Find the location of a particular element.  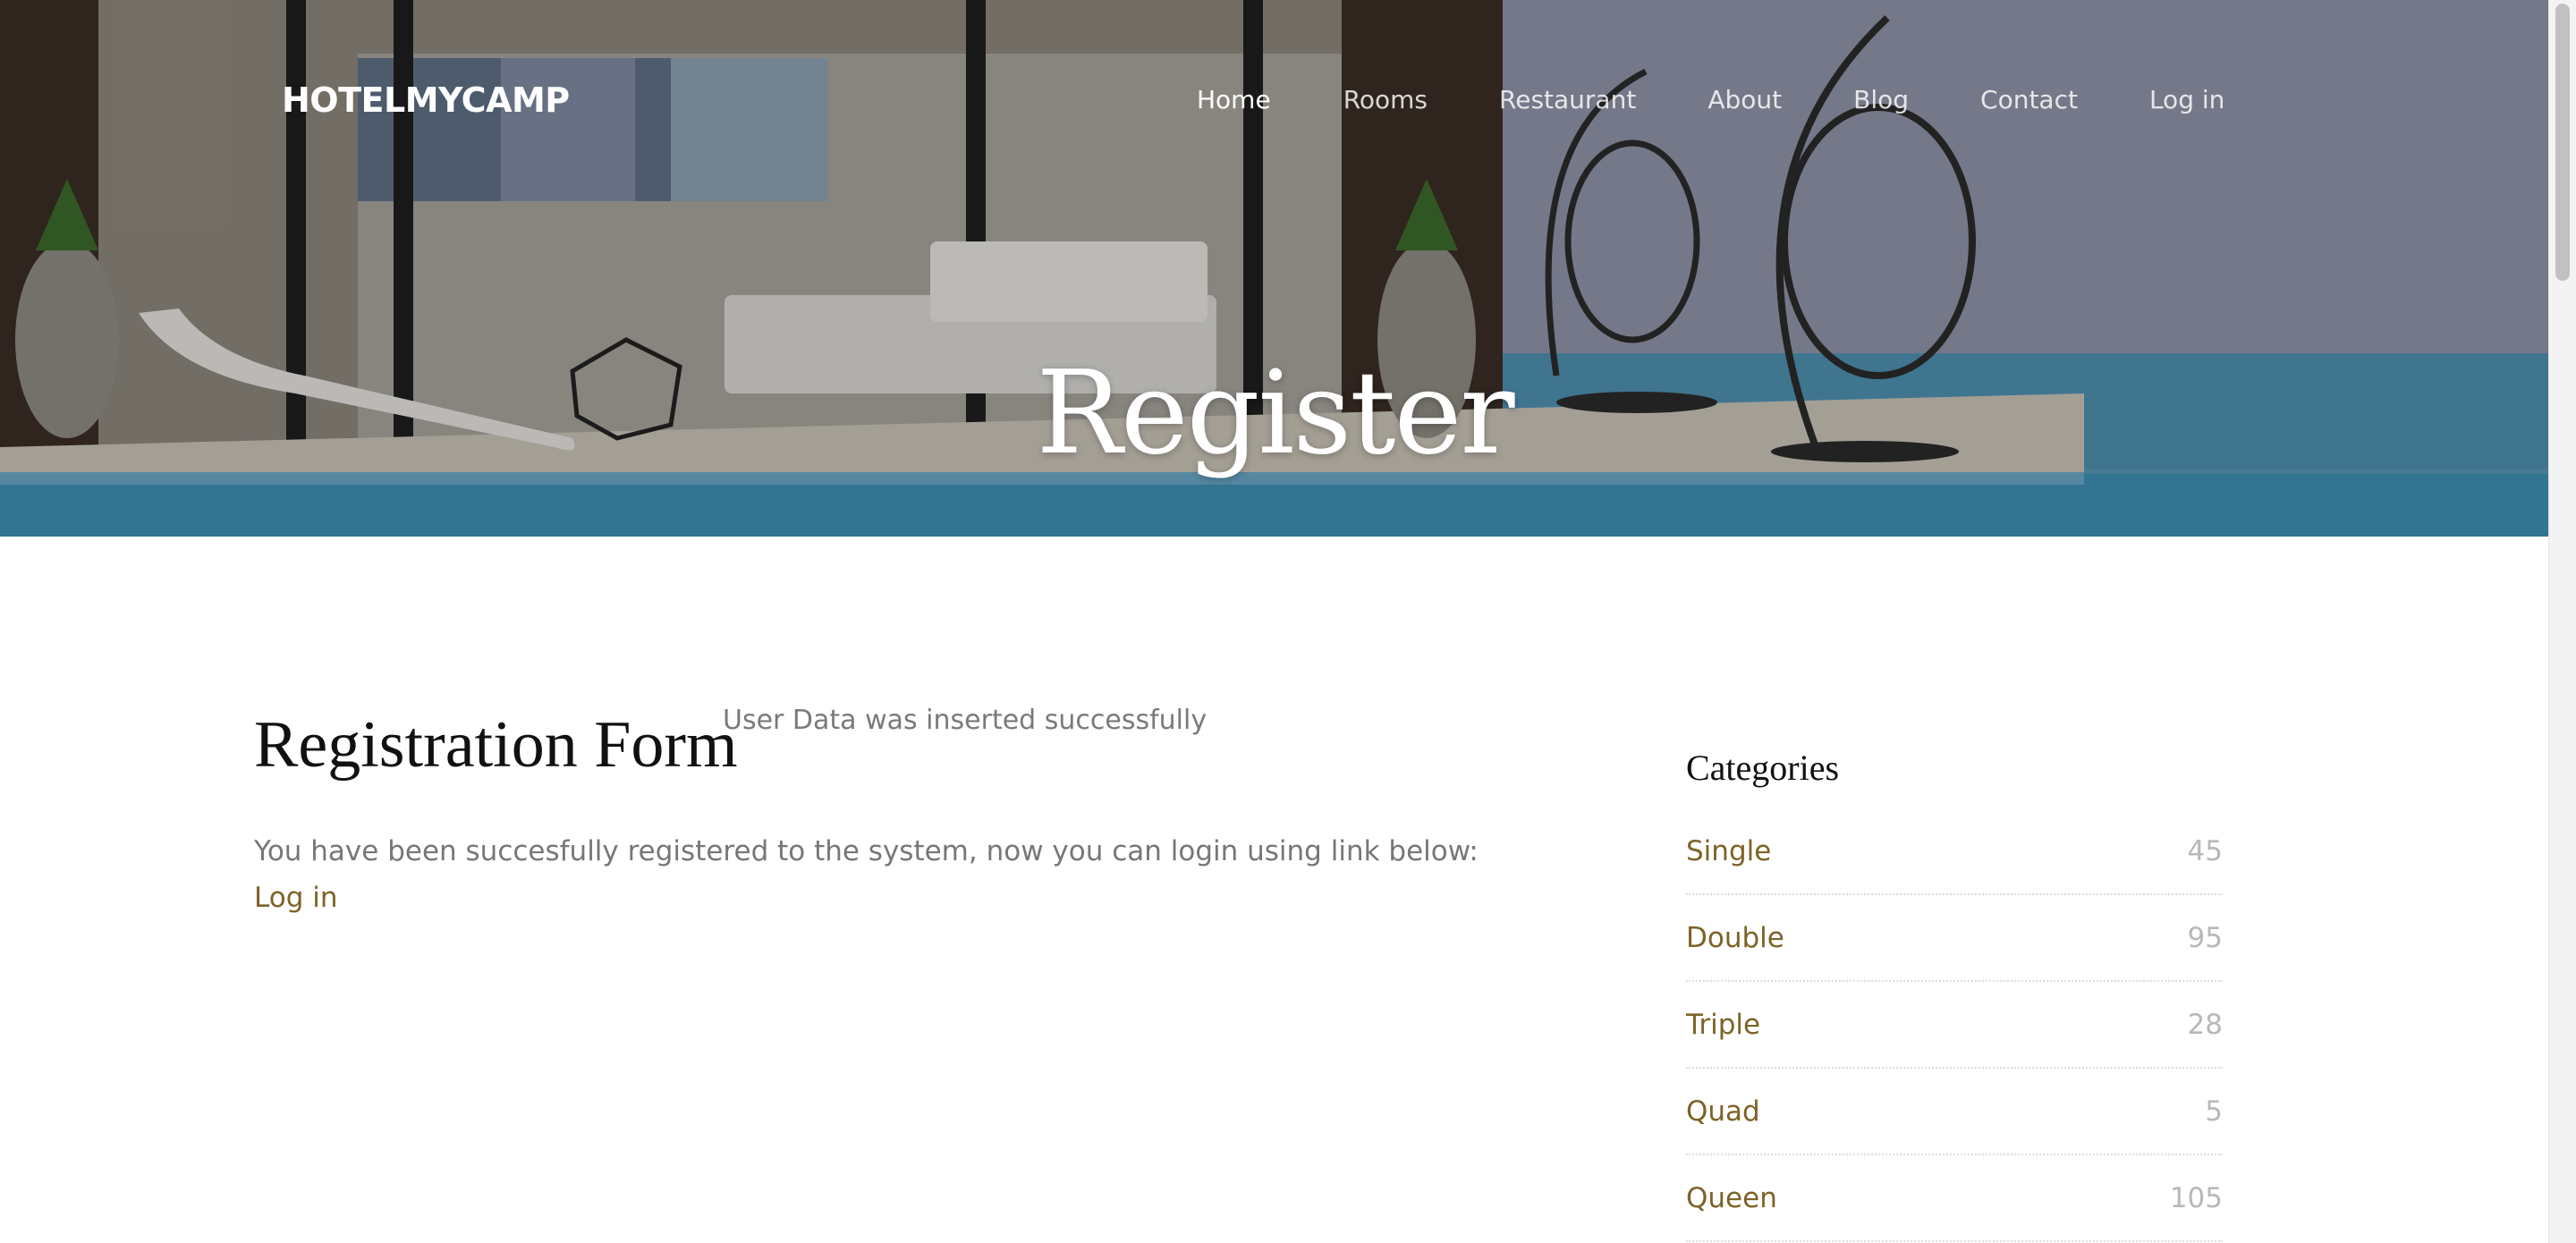

category-name: Triple is located at coordinates (1723, 1025).